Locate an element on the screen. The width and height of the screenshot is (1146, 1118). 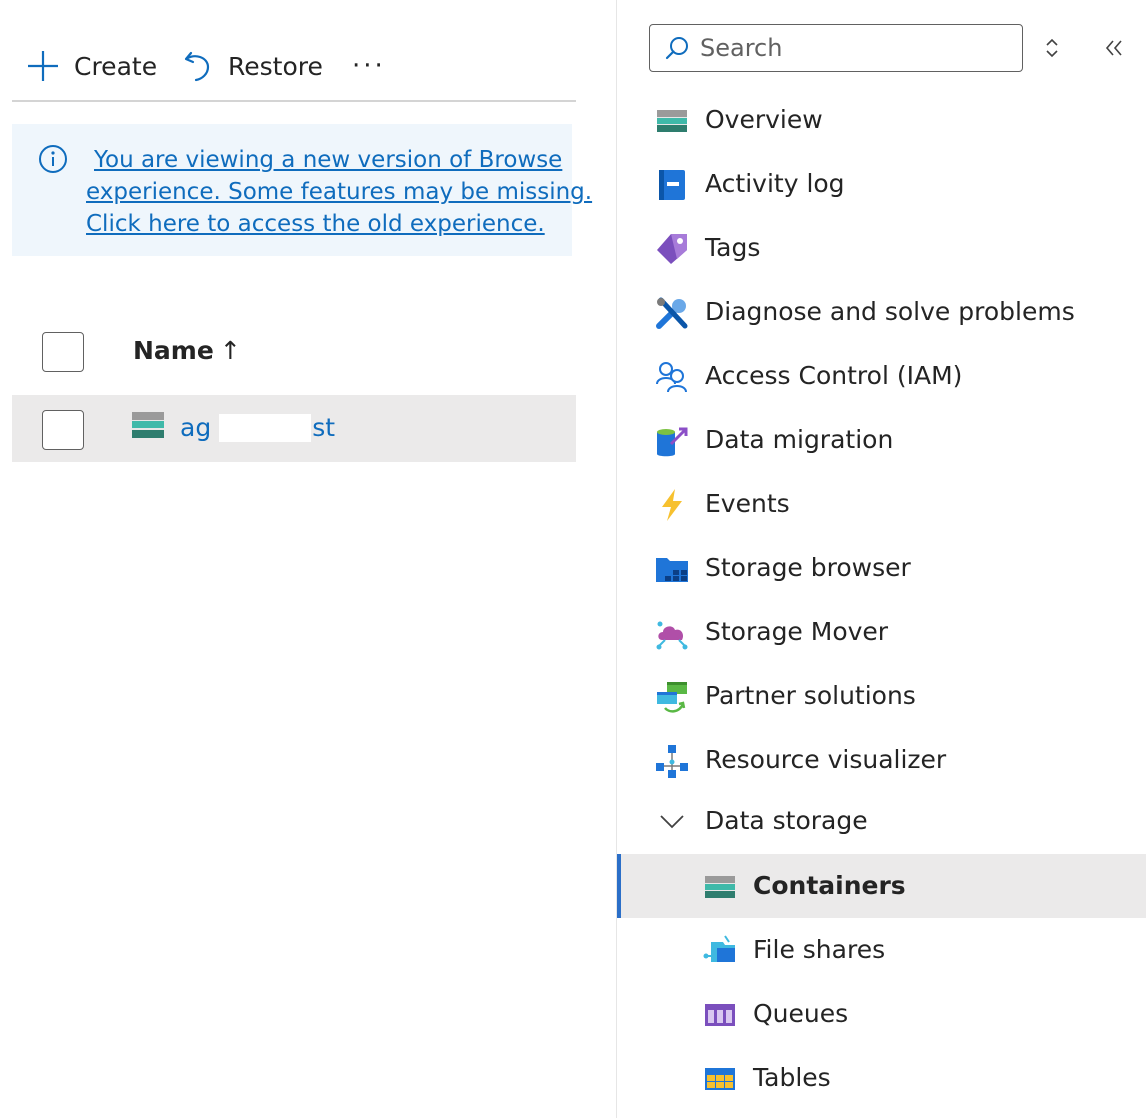
data-migration-icon is located at coordinates (672, 442).